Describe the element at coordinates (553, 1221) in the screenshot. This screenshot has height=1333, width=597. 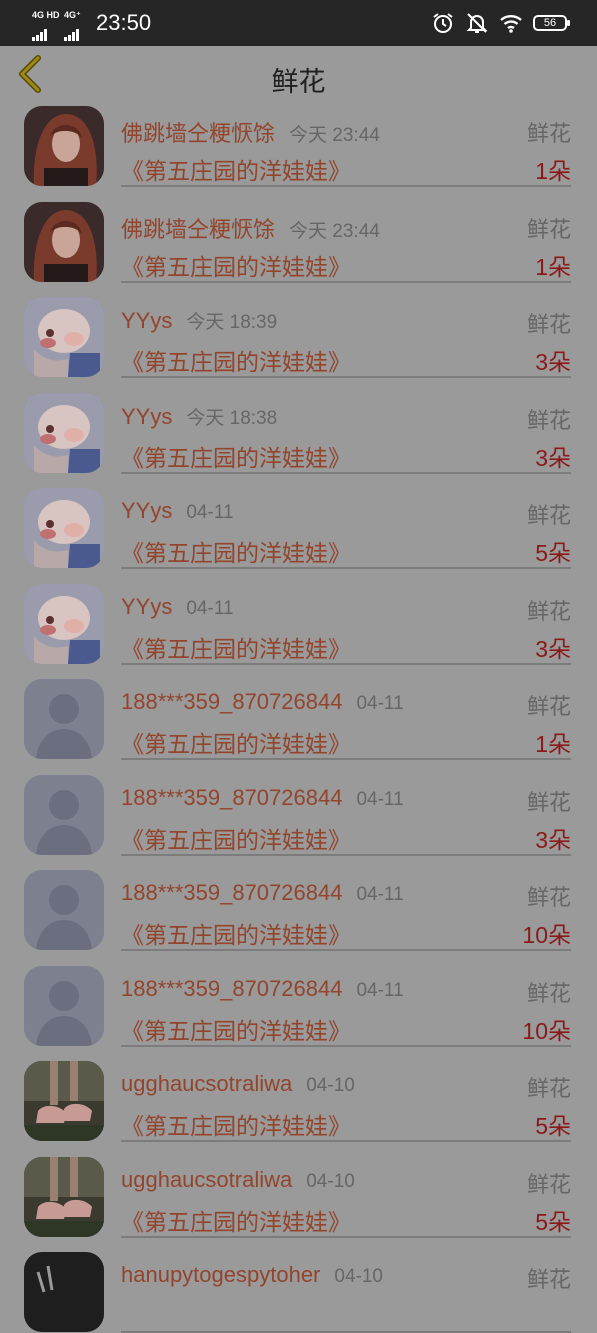
I see `flower-count: 5朵` at that location.